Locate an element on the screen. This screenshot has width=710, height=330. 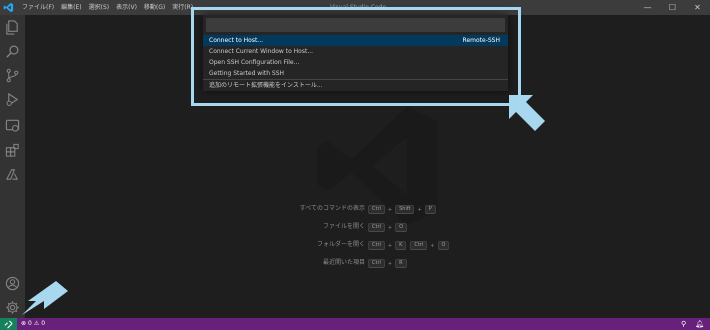
error-icon: ⊗ is located at coordinates (24, 323).